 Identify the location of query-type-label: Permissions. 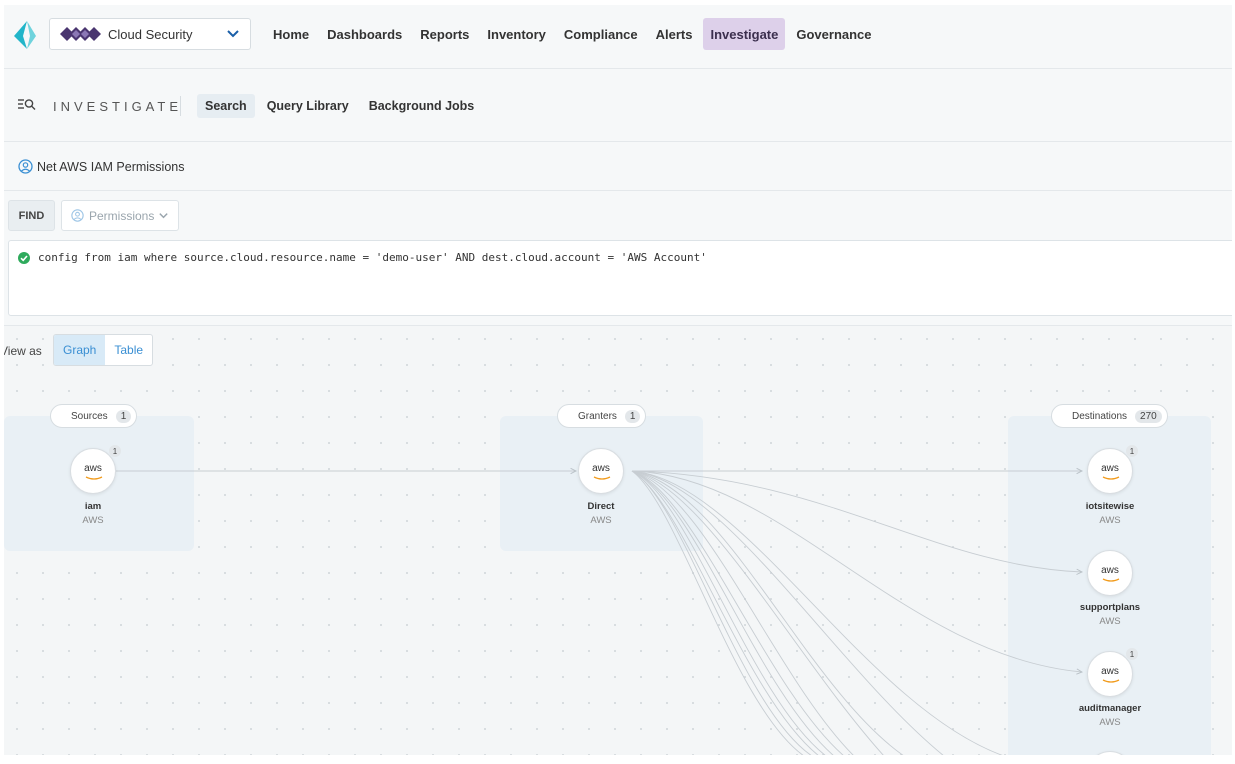
(122, 215).